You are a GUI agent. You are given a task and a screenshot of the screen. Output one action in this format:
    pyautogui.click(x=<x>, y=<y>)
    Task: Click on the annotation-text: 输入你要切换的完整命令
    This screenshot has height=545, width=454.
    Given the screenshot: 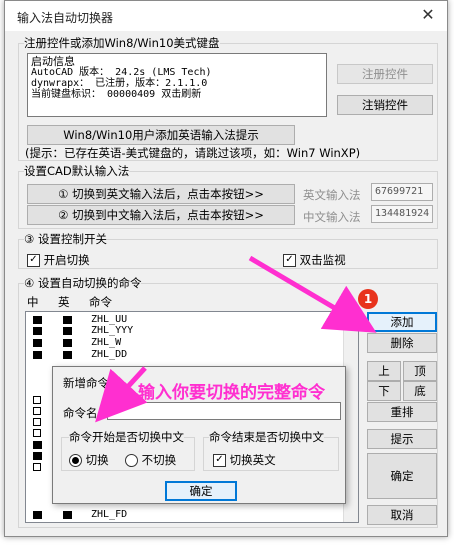 What is the action you would take?
    pyautogui.click(x=231, y=393)
    